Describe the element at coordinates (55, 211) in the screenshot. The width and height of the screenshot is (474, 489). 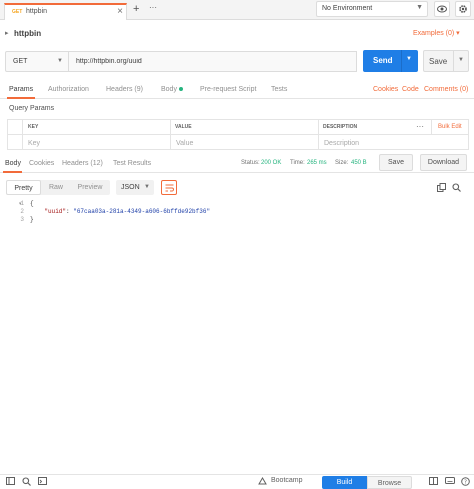
I see `json-key: "uuid"` at that location.